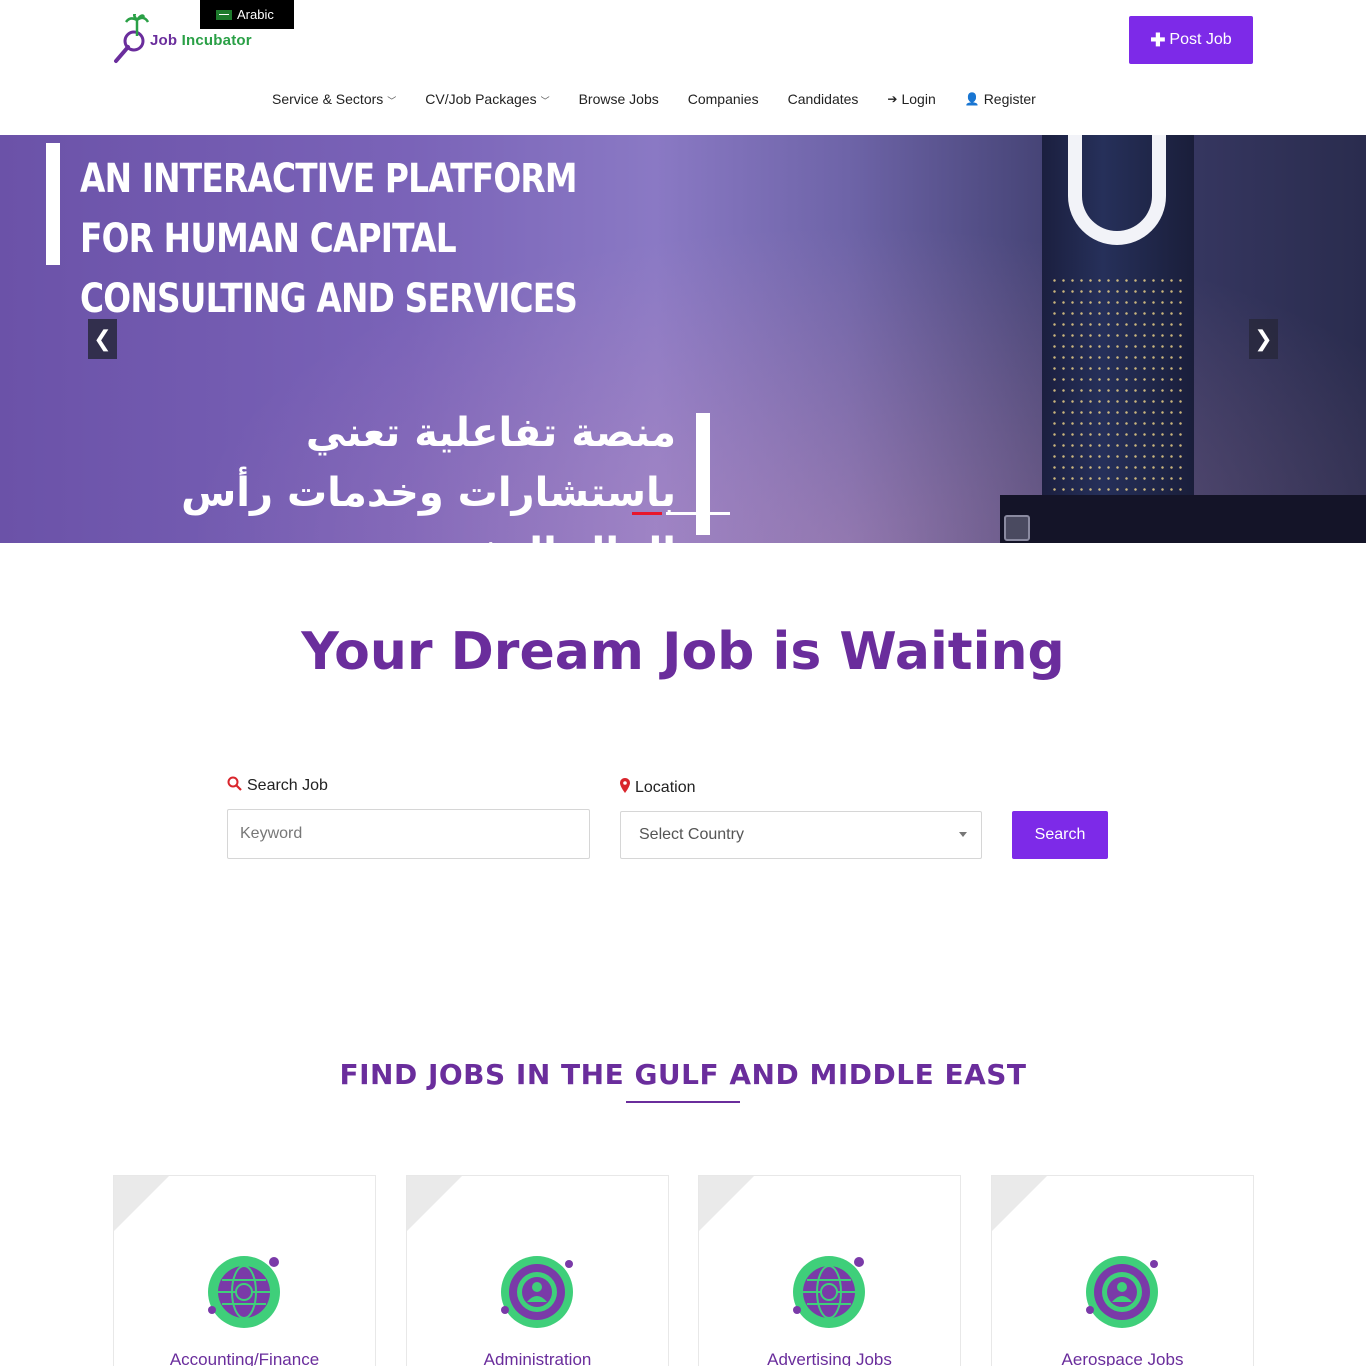  Describe the element at coordinates (1200, 39) in the screenshot. I see `post-job-label: Post Job` at that location.